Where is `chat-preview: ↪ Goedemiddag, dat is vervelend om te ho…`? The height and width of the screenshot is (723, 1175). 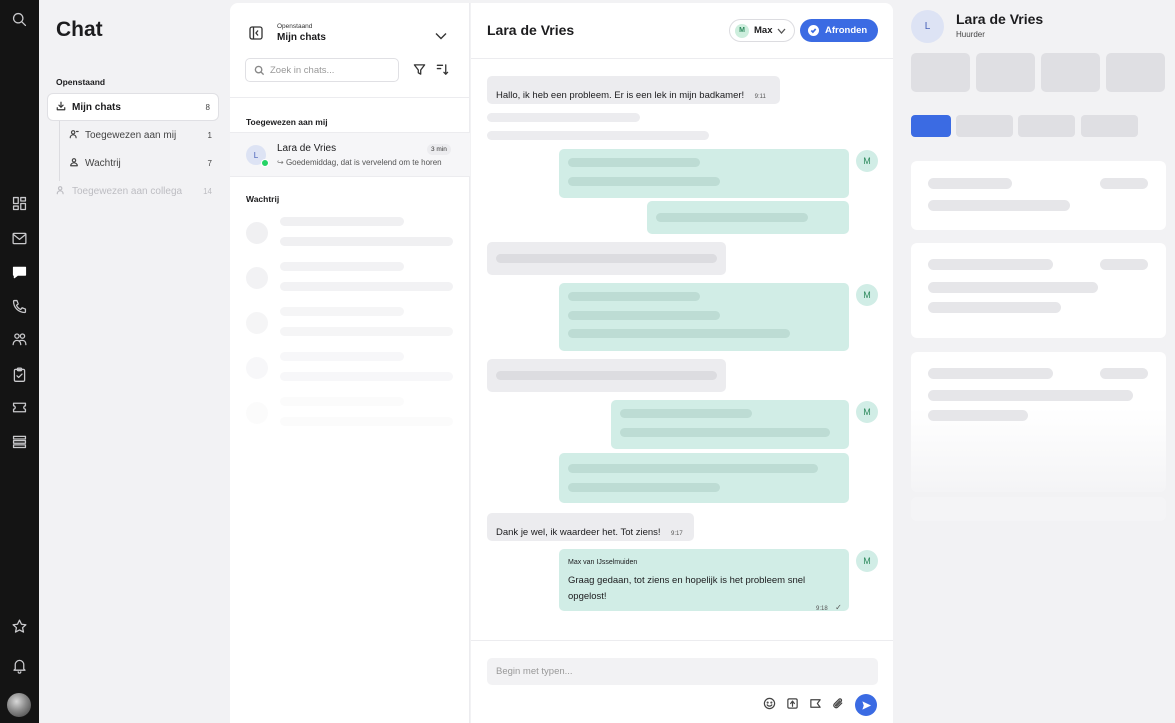 chat-preview: ↪ Goedemiddag, dat is vervelend om te ho… is located at coordinates (367, 162).